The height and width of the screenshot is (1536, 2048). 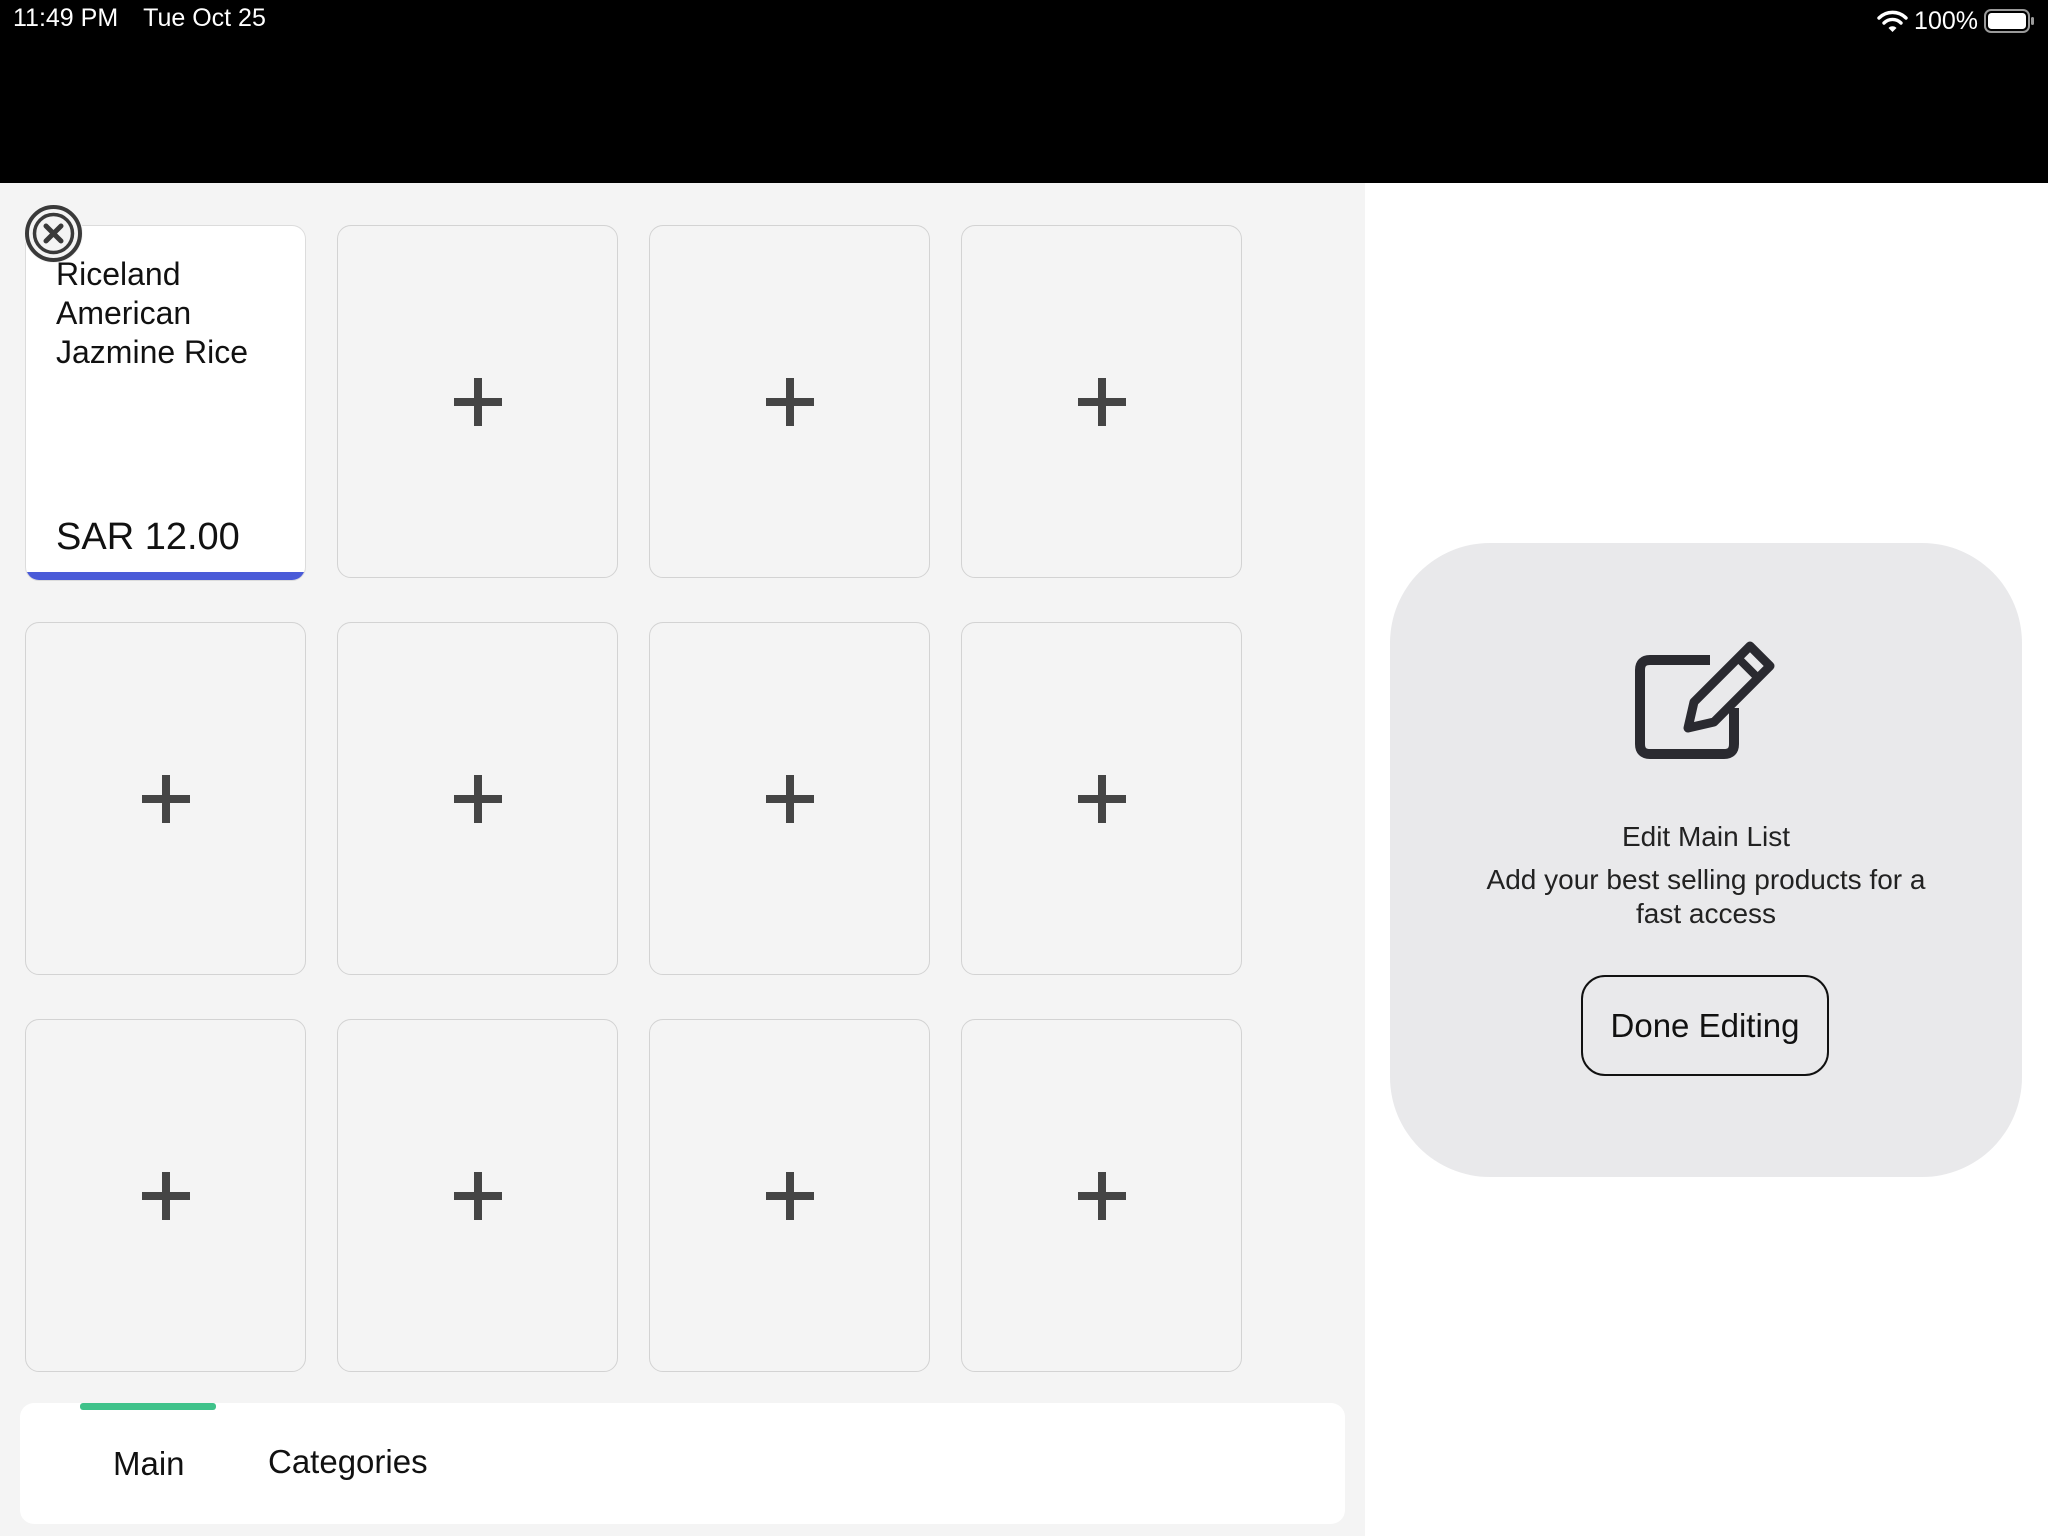 I want to click on status-bar: 11:49 PM Tue Oct 25 100%, so click(x=1024, y=91).